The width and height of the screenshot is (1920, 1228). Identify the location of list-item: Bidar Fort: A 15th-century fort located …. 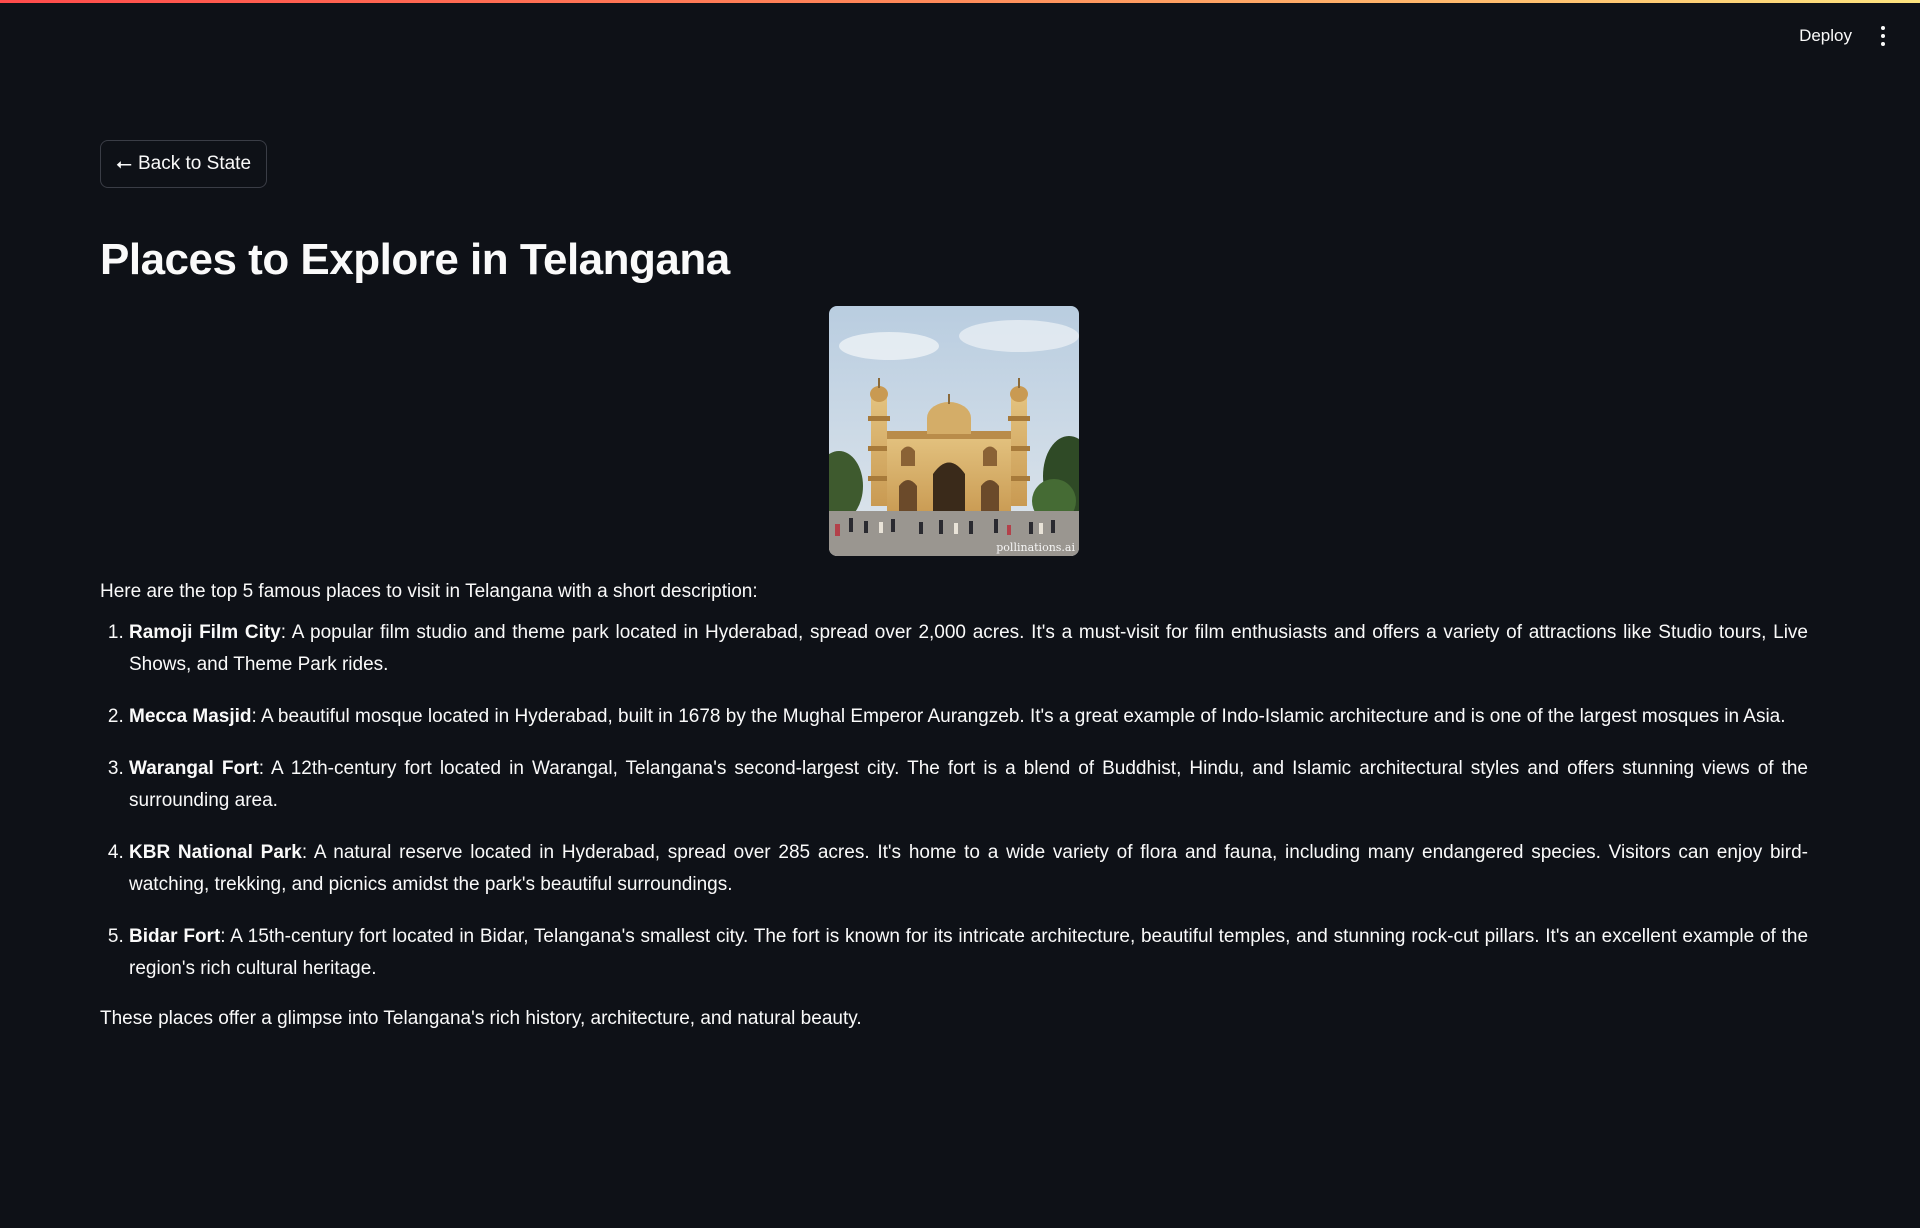
(968, 953).